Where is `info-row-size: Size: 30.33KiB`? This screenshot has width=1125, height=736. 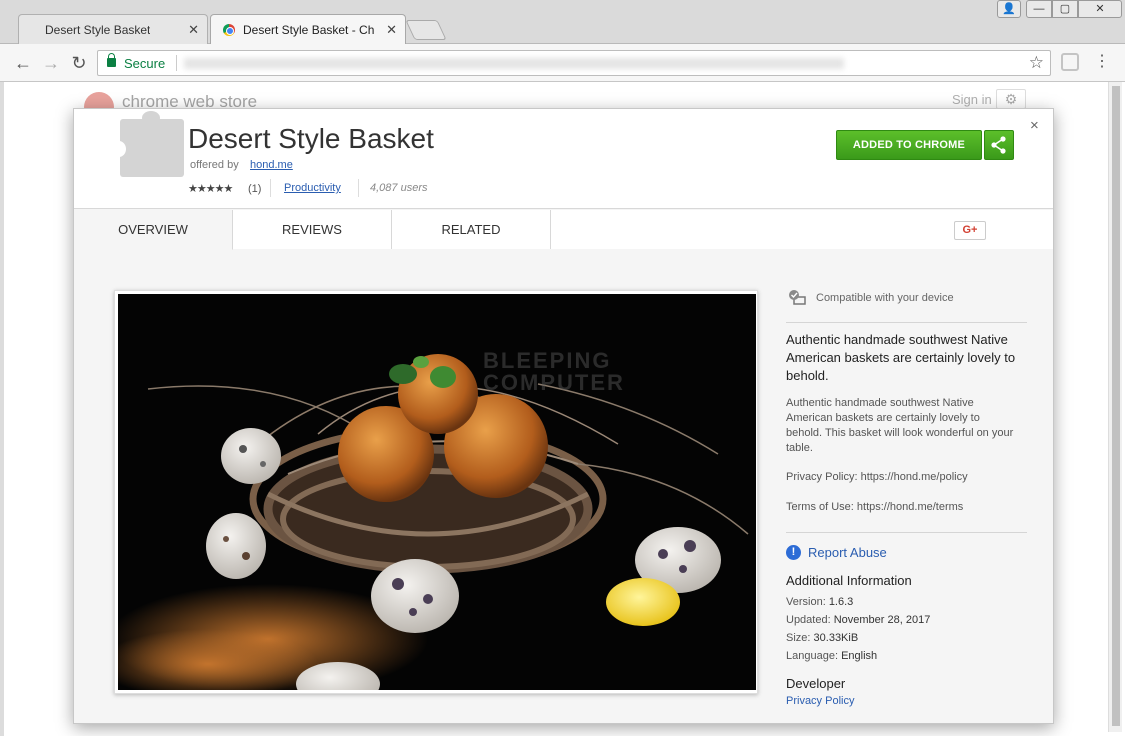 info-row-size: Size: 30.33KiB is located at coordinates (822, 638).